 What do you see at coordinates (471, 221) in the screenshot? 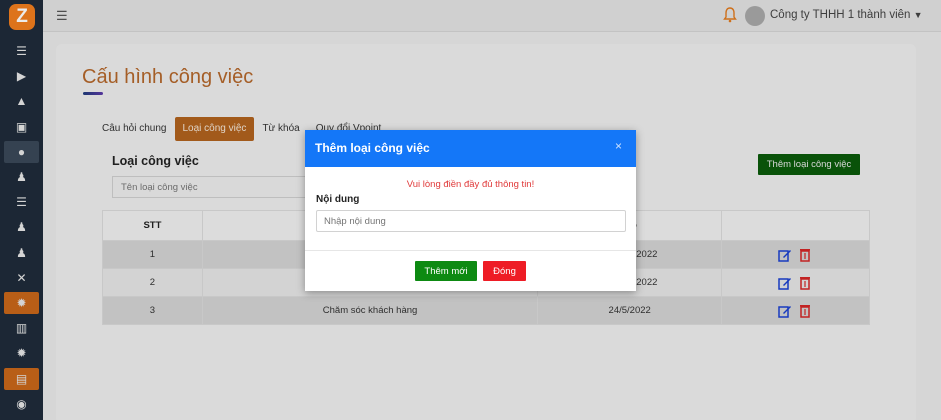
I see `content-input` at bounding box center [471, 221].